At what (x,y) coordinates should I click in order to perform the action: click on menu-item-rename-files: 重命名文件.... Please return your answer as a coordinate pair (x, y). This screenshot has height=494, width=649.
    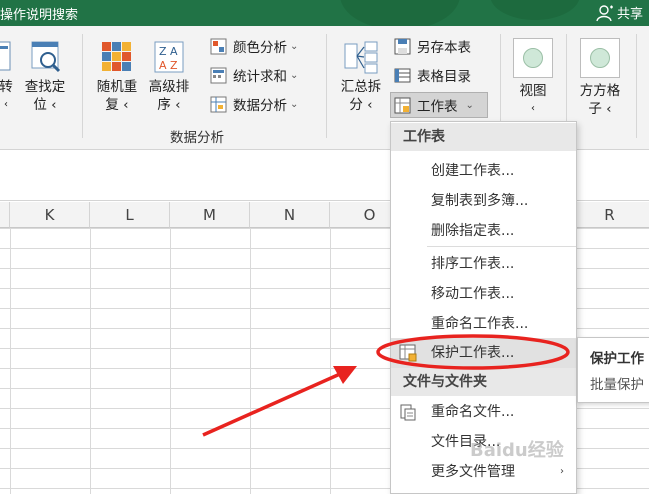
    Looking at the image, I should click on (483, 412).